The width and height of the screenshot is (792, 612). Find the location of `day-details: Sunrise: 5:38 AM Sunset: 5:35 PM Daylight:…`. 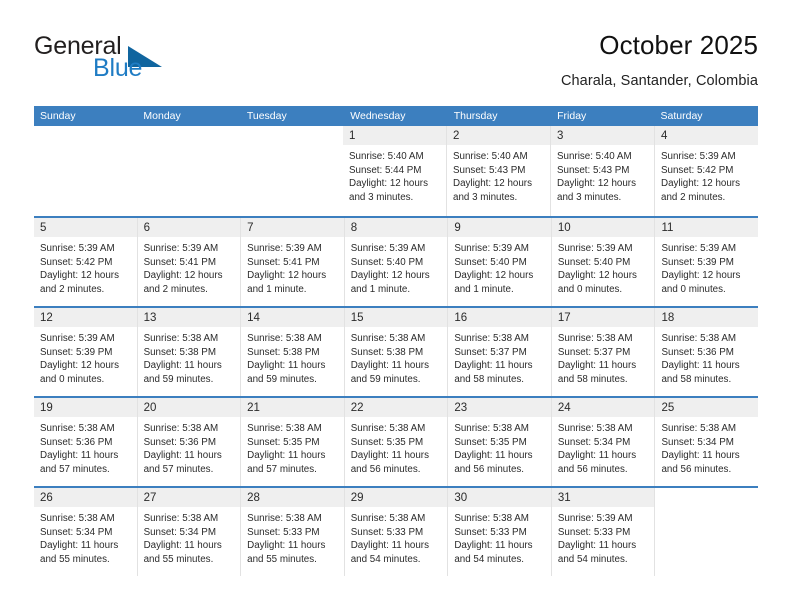

day-details: Sunrise: 5:38 AM Sunset: 5:35 PM Daylight:… is located at coordinates (396, 446).